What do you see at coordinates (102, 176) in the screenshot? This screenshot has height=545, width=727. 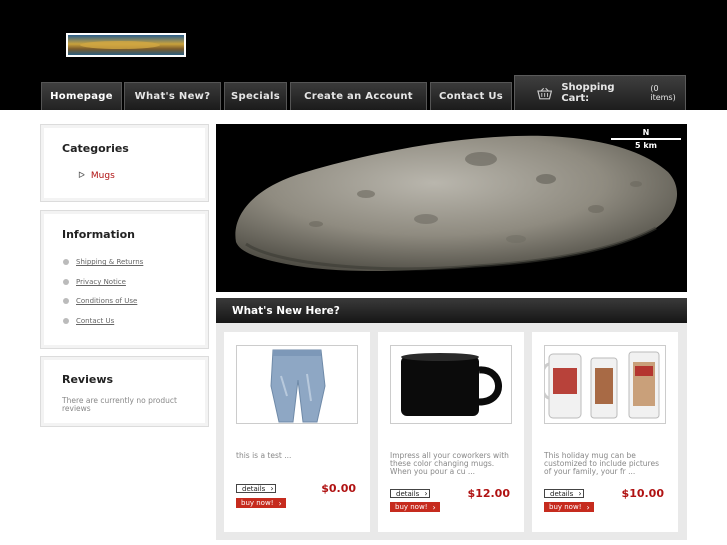 I see `category-label: Mugs` at bounding box center [102, 176].